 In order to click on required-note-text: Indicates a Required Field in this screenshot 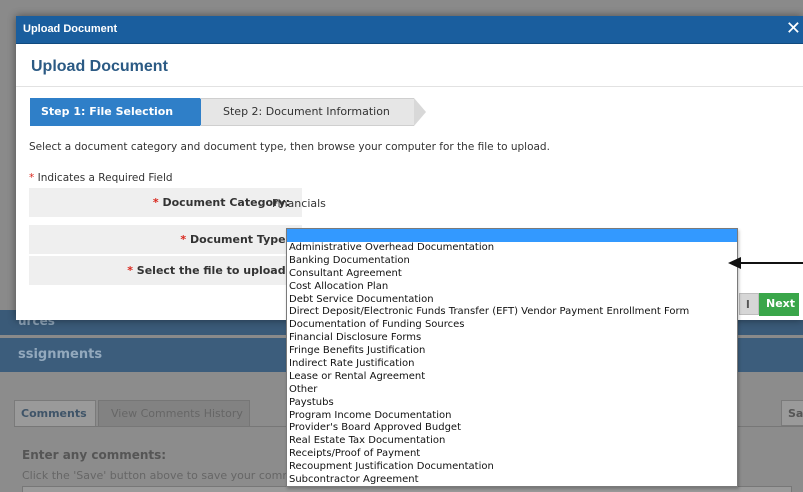, I will do `click(105, 178)`.